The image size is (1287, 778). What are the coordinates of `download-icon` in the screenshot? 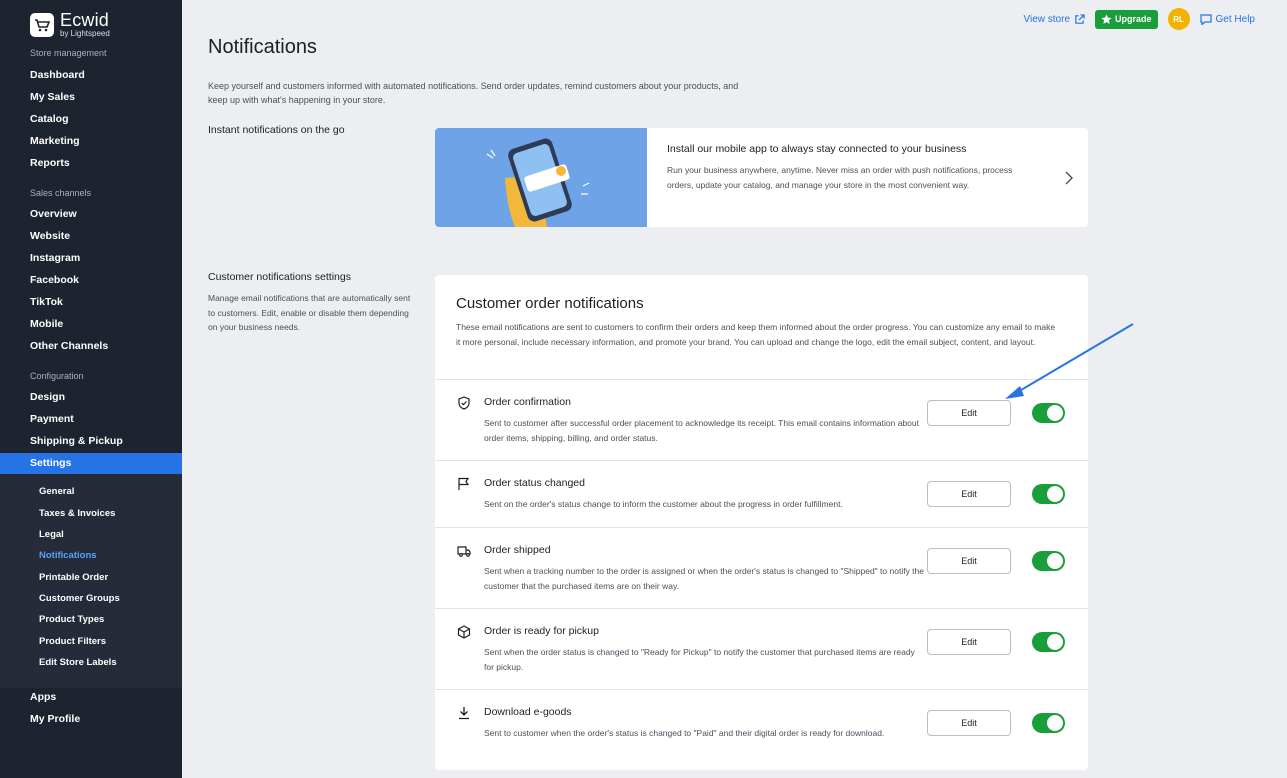 It's located at (464, 713).